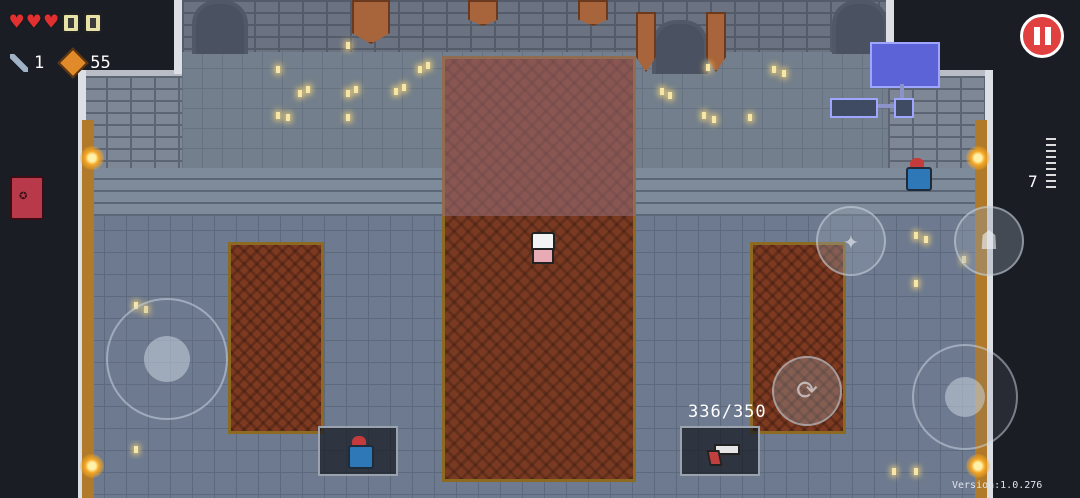 The width and height of the screenshot is (1080, 498). I want to click on player-character, so click(541, 248).